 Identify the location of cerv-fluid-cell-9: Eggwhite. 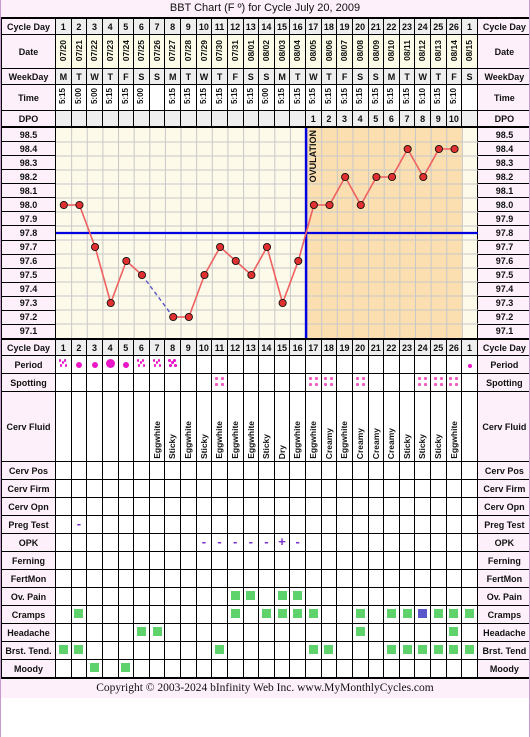
(188, 426).